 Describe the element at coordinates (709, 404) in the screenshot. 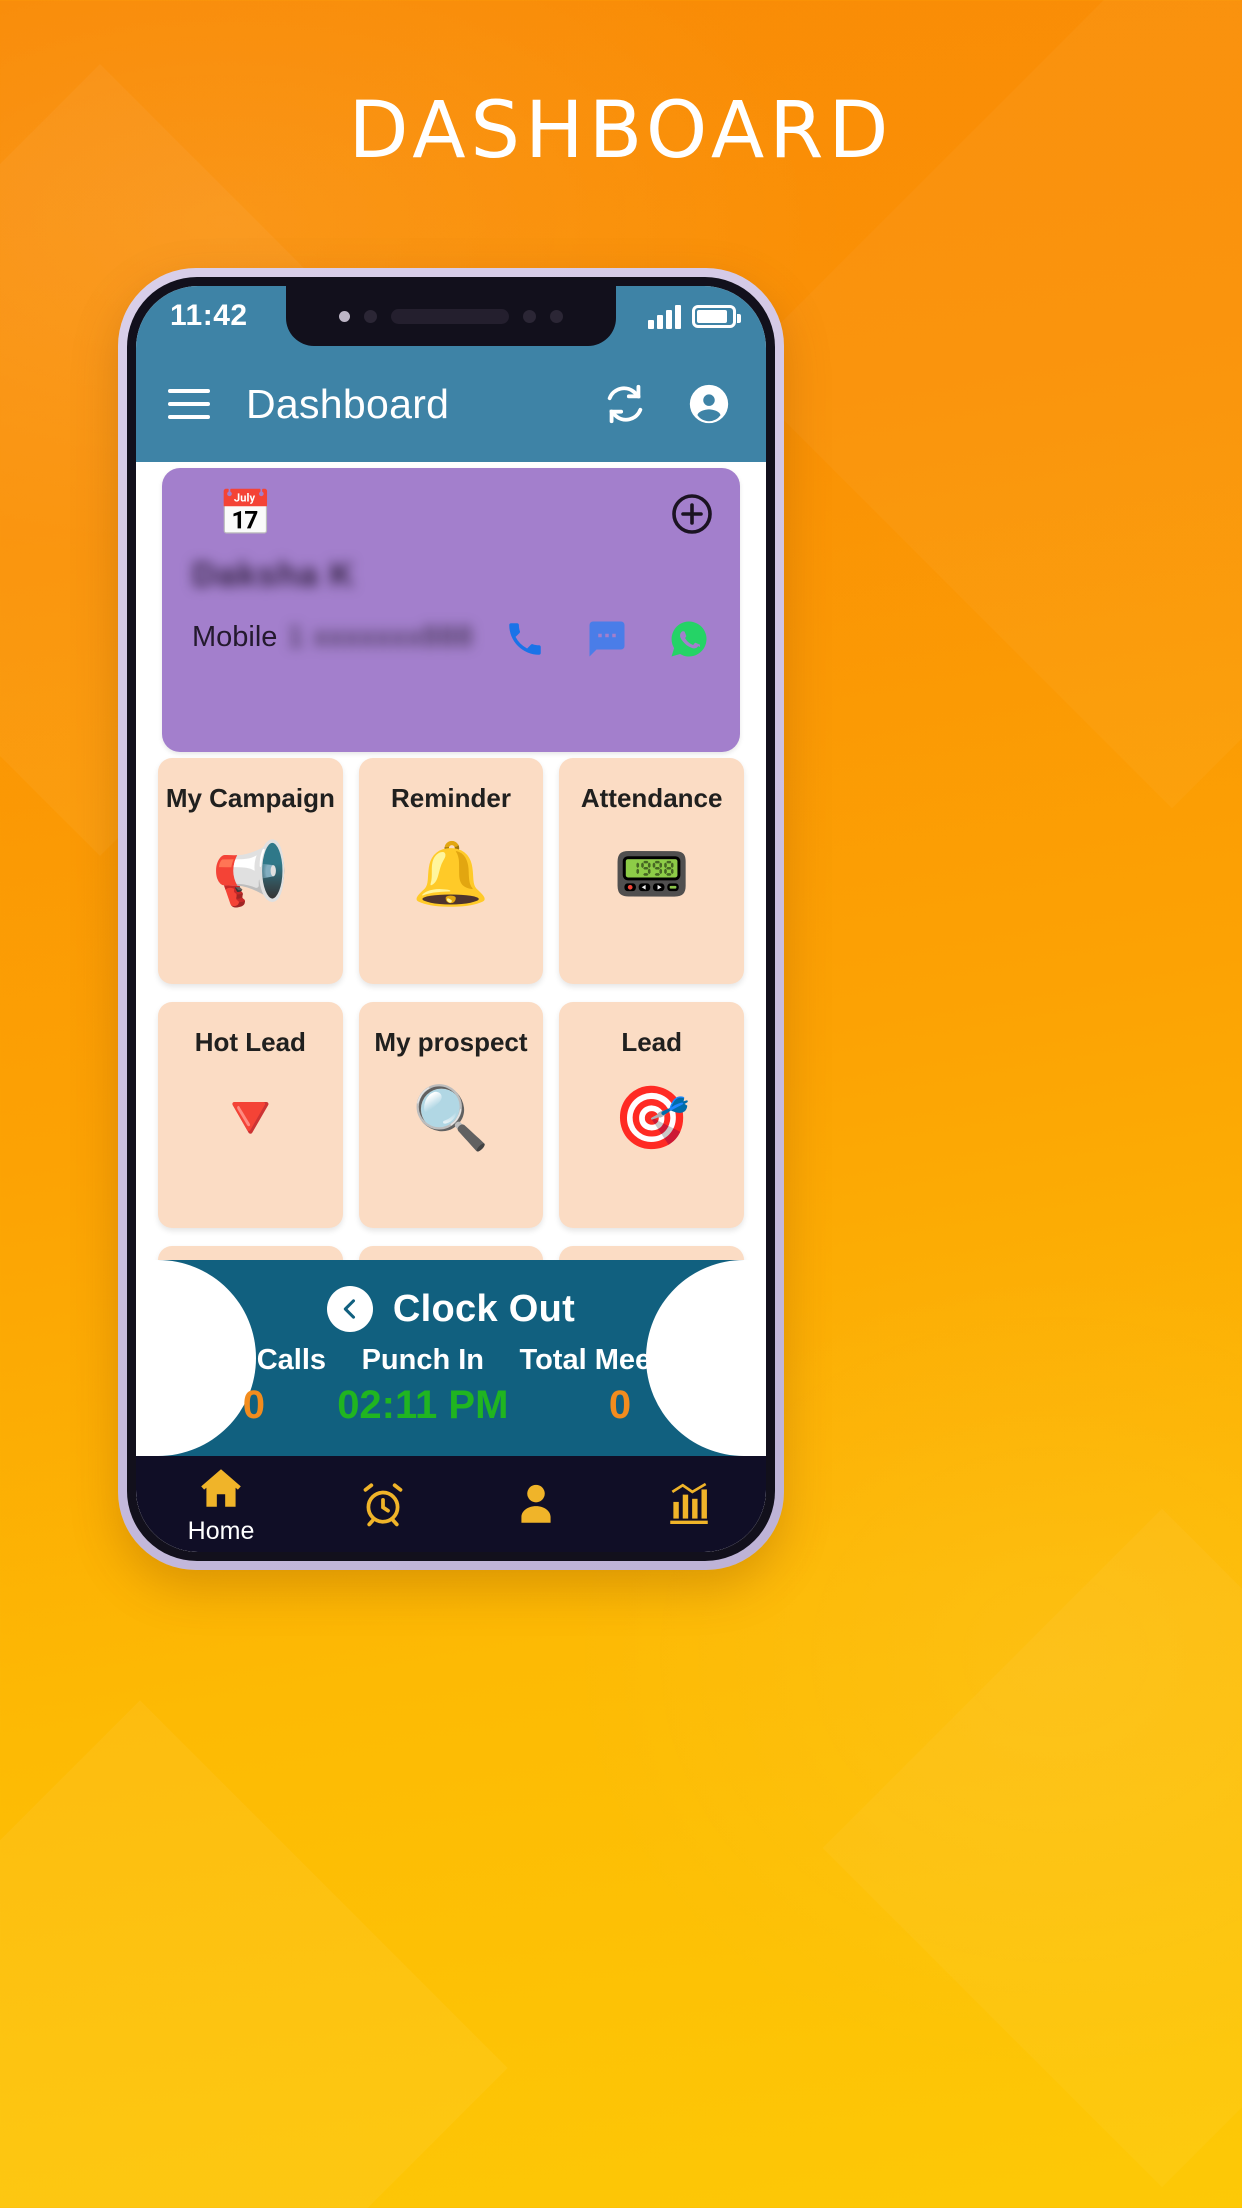

I see `account-circle-icon` at that location.